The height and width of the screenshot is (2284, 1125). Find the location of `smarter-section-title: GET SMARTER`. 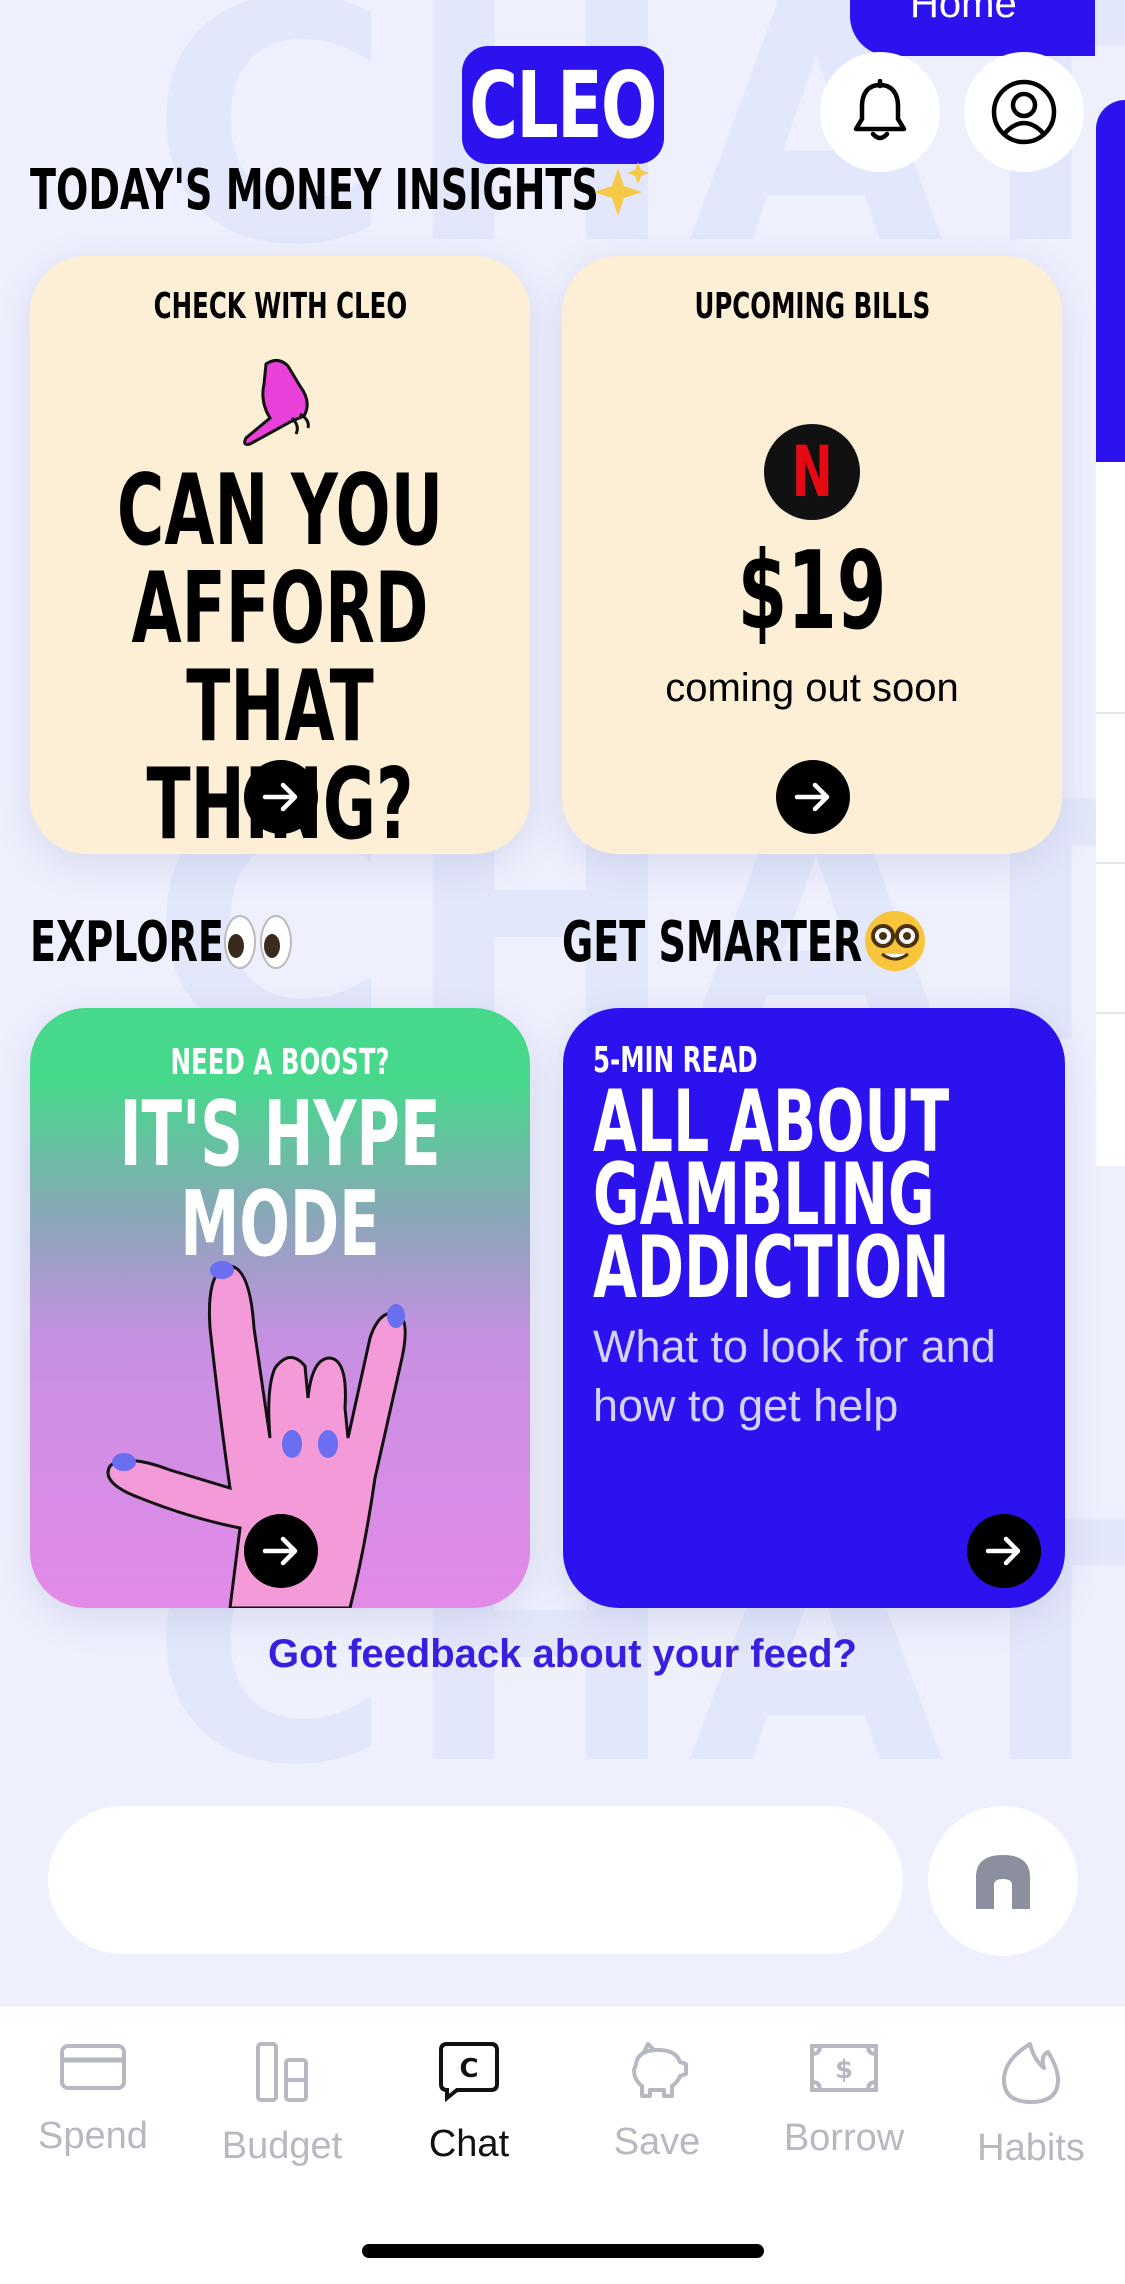

smarter-section-title: GET SMARTER is located at coordinates (712, 942).